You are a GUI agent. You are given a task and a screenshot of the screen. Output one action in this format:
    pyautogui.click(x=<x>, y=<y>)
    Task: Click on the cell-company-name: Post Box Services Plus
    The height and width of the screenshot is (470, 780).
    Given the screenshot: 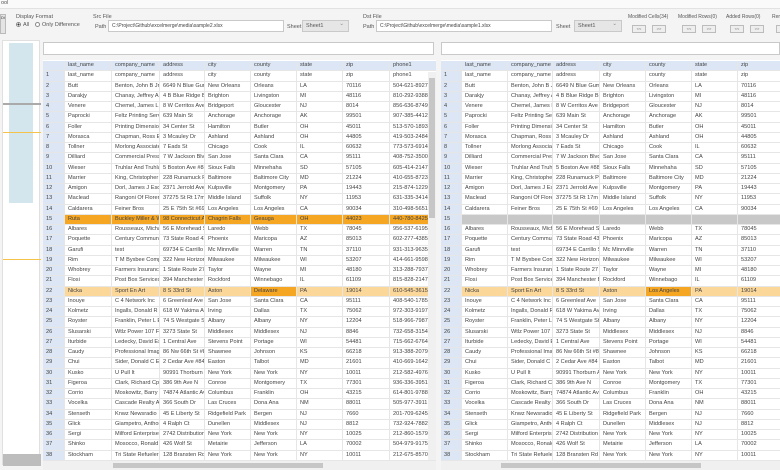 What is the action you would take?
    pyautogui.click(x=530, y=281)
    